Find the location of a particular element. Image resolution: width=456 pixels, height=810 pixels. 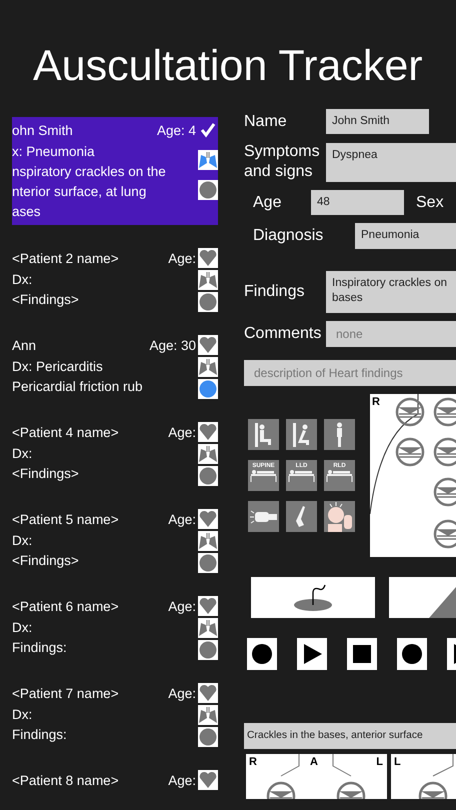

app-title: Auscultation Tracker is located at coordinates (228, 66).